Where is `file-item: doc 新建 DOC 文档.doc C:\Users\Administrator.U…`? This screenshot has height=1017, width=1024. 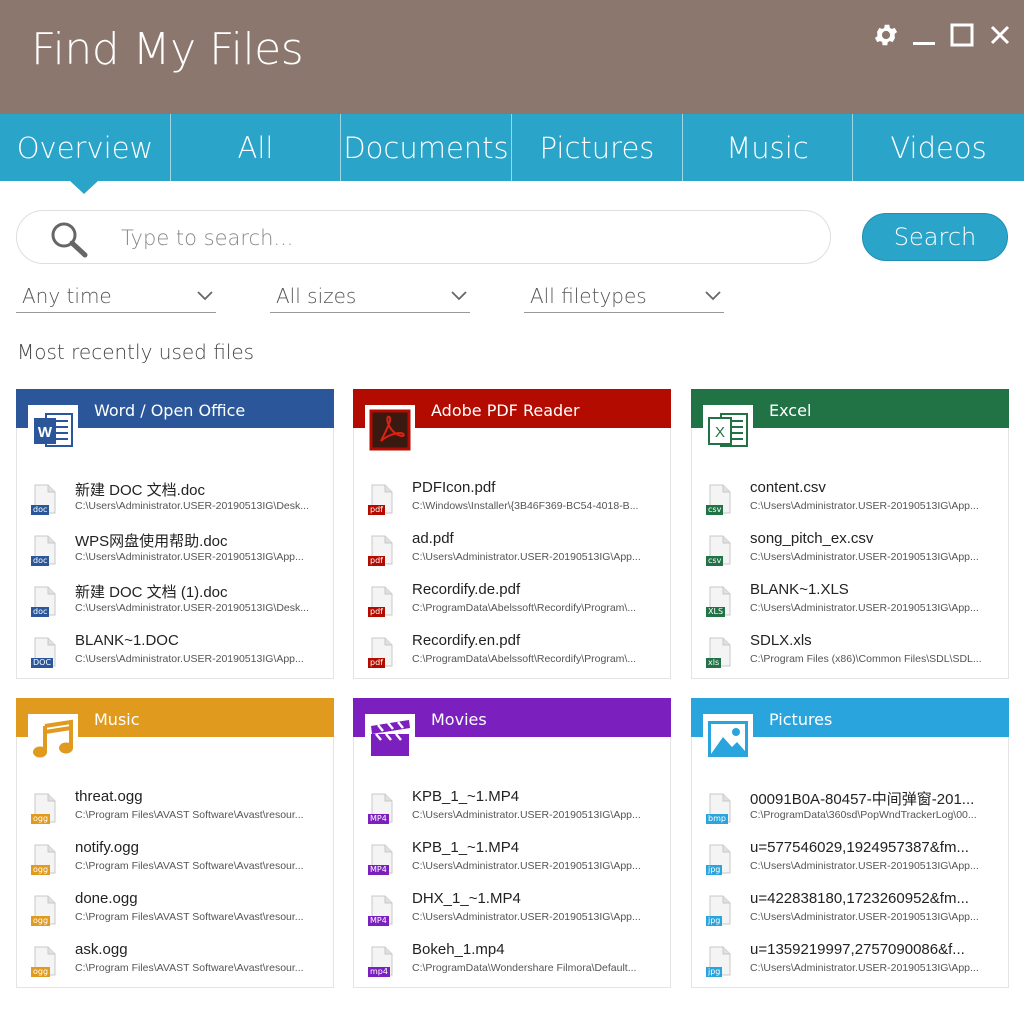 file-item: doc 新建 DOC 文档.doc C:\Users\Administrator.U… is located at coordinates (175, 500).